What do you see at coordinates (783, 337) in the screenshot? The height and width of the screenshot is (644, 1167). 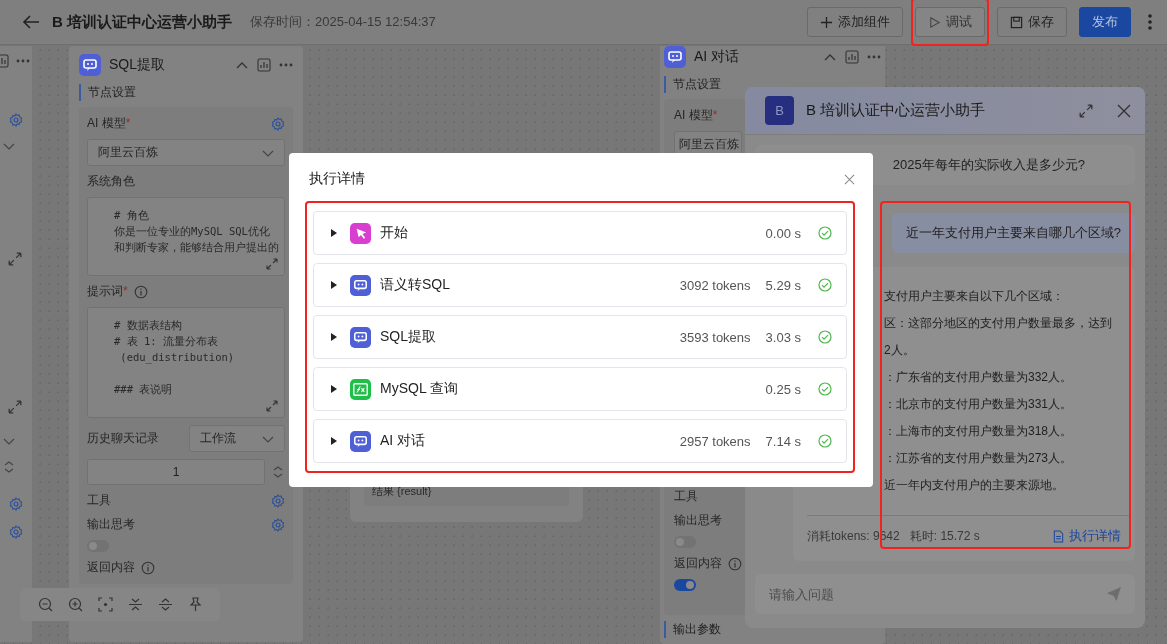 I see `duration-text: 3.03 s` at bounding box center [783, 337].